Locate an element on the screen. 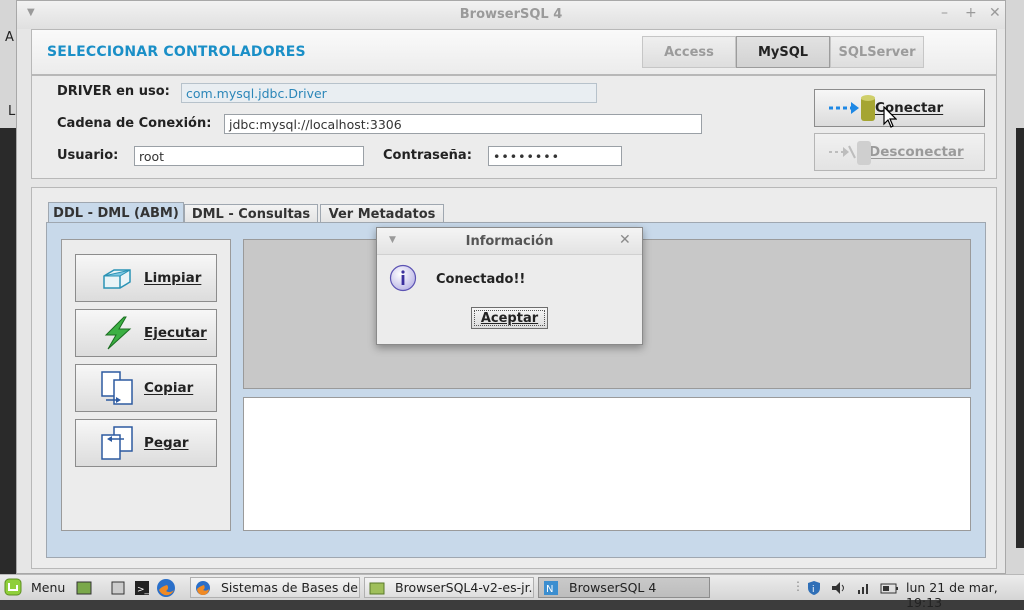 This screenshot has height=610, width=1024. clear-button: Limpiar is located at coordinates (146, 278).